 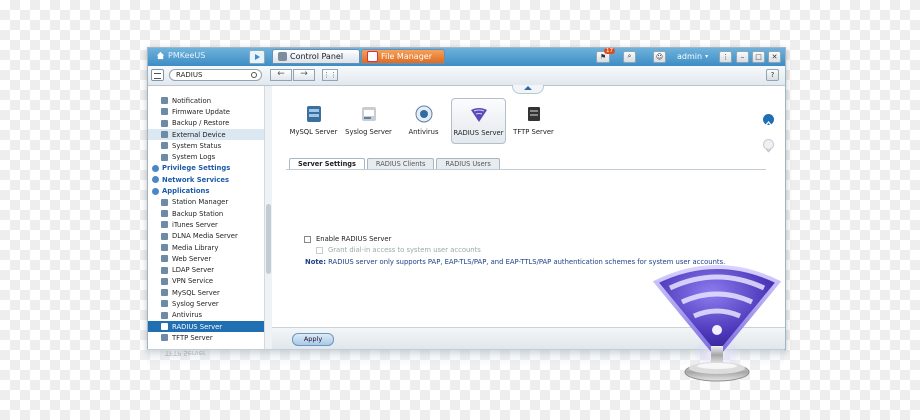 What do you see at coordinates (207, 326) in the screenshot?
I see `sidebar-item-radius-server: RADIUS Server` at bounding box center [207, 326].